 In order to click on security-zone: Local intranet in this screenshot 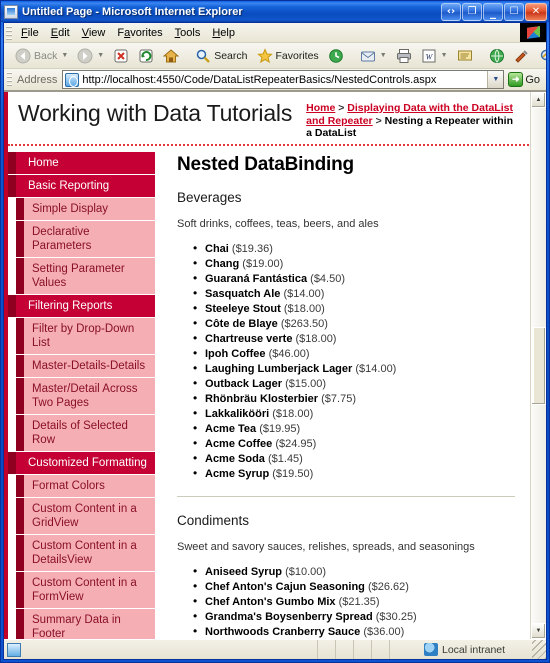, I will do `click(461, 649)`.